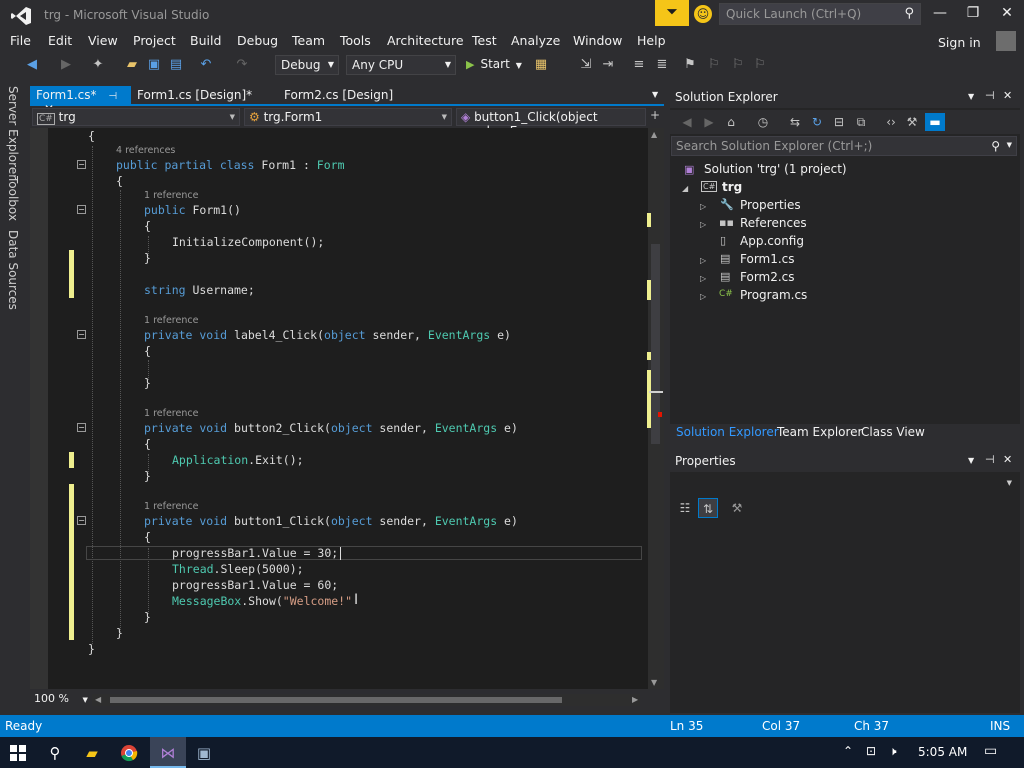 Image resolution: width=1024 pixels, height=768 pixels. I want to click on scroll-up-icon: ▲, so click(654, 134).